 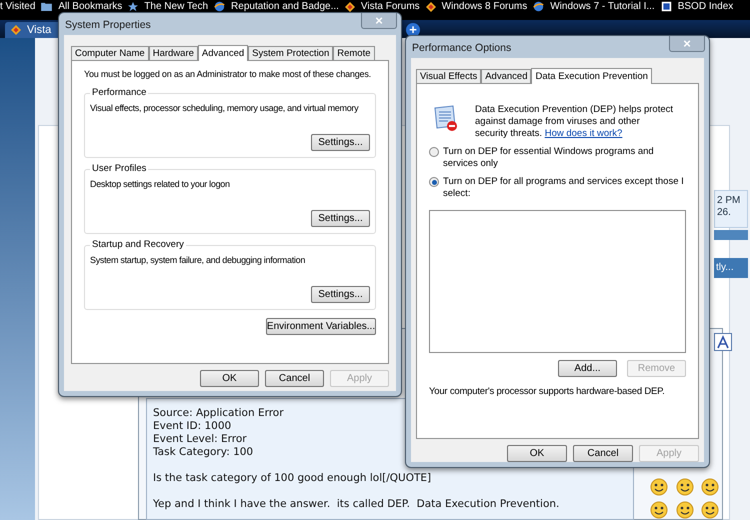 What do you see at coordinates (547, 392) in the screenshot?
I see `status-text: Your computer's processor supports hardware-based DEP.` at bounding box center [547, 392].